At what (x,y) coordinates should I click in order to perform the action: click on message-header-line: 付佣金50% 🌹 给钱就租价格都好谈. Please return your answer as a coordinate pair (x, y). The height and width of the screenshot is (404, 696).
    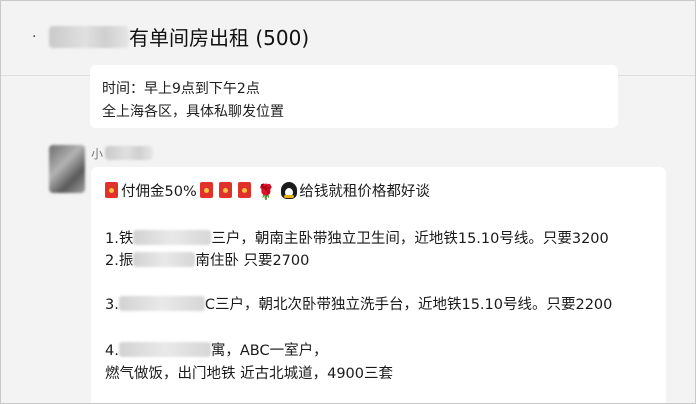
    Looking at the image, I should click on (267, 190).